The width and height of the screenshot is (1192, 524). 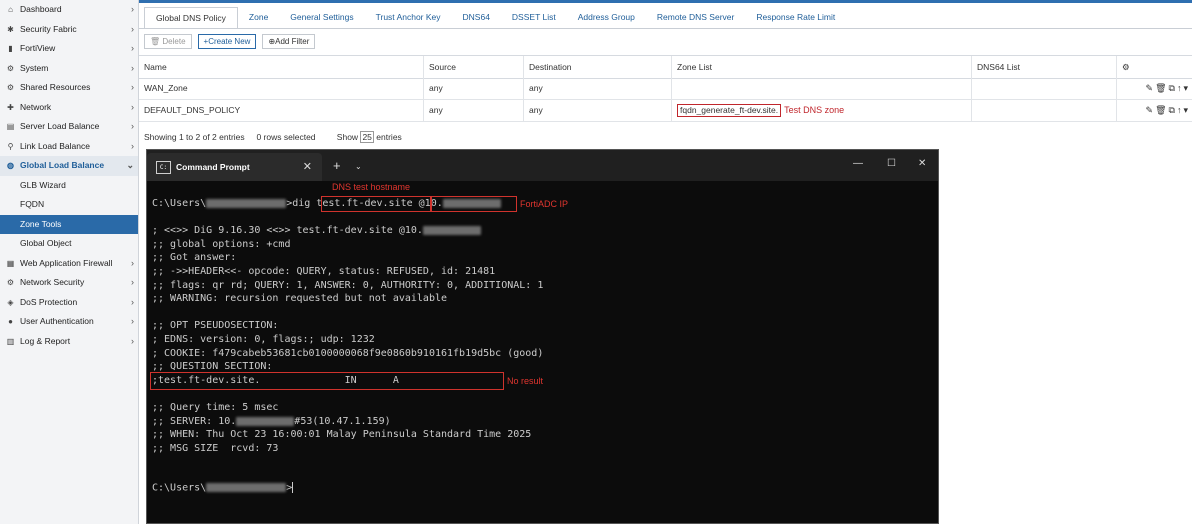 What do you see at coordinates (227, 41) in the screenshot?
I see `create-new-button: +Create New` at bounding box center [227, 41].